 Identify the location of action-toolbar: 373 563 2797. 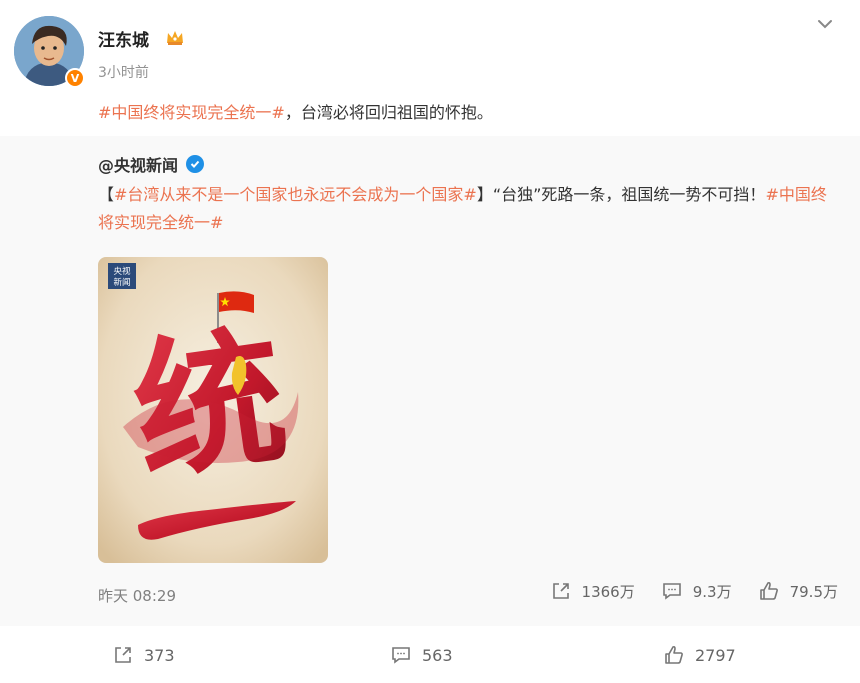
(430, 654).